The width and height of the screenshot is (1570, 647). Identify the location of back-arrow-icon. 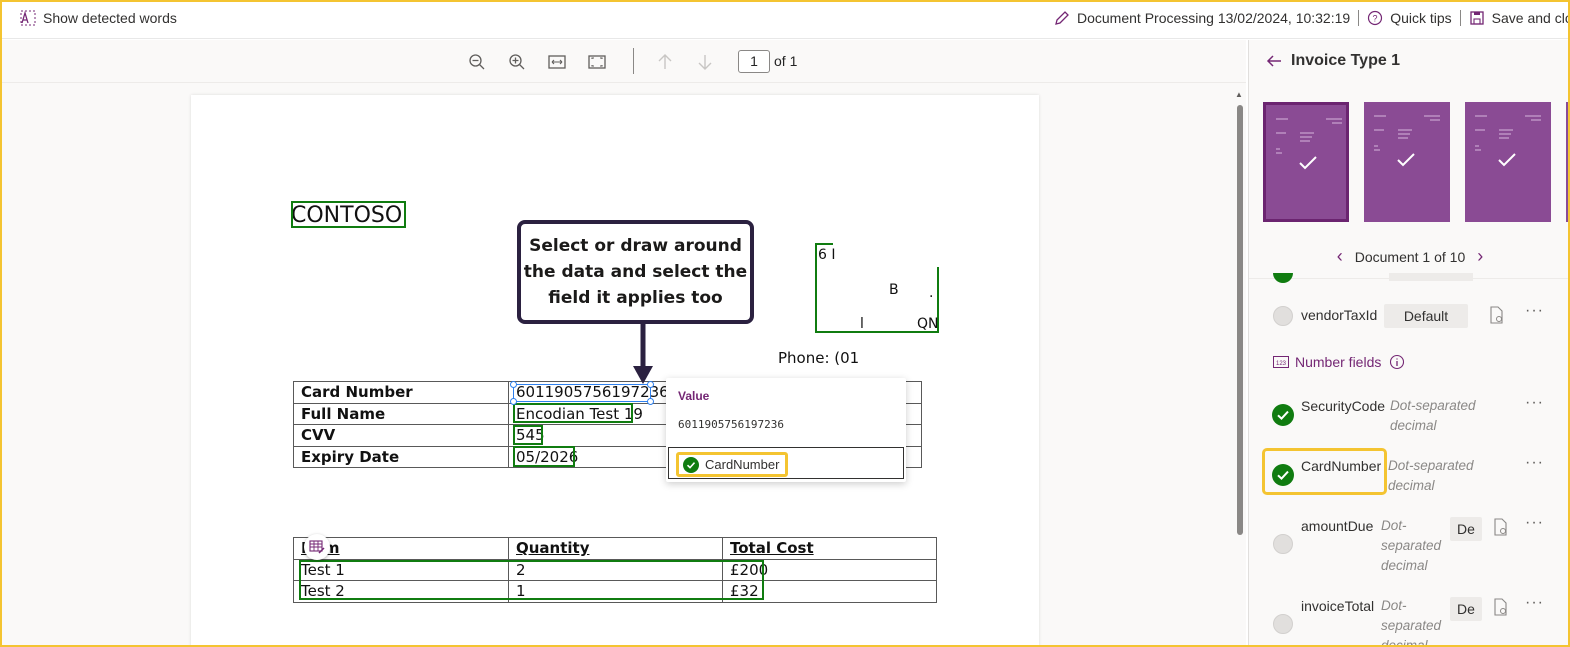
(1274, 61).